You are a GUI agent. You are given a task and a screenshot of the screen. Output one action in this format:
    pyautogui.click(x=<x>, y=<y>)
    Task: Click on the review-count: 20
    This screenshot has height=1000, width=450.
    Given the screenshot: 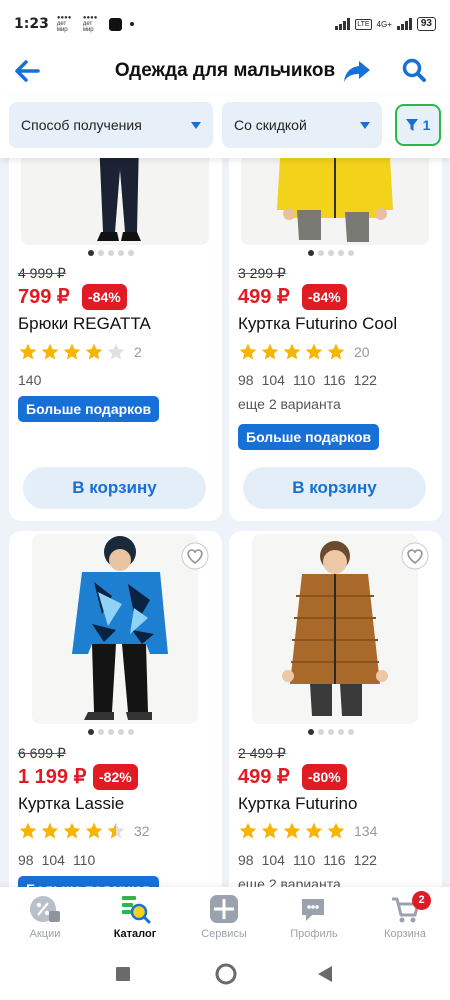 What is the action you would take?
    pyautogui.click(x=362, y=352)
    